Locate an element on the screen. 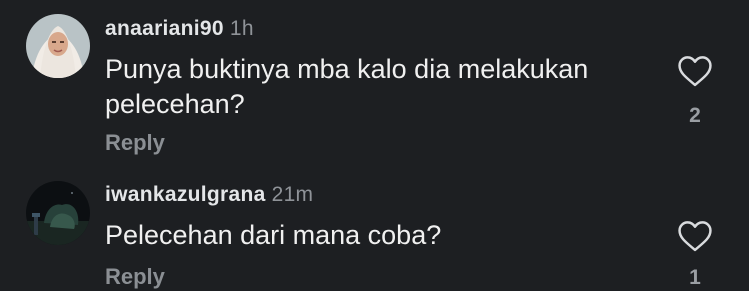  like-count: 2 is located at coordinates (695, 115).